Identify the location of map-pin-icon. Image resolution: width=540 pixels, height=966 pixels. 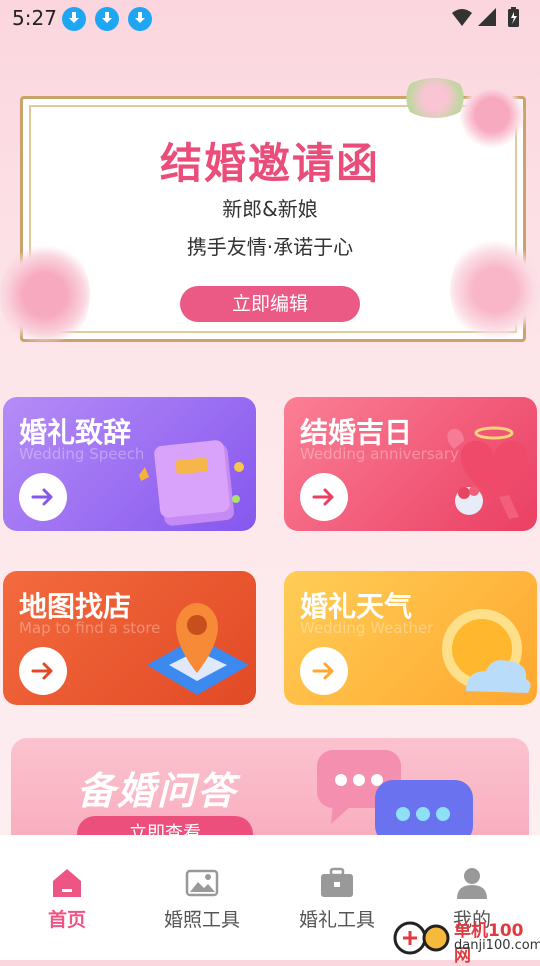
(198, 649).